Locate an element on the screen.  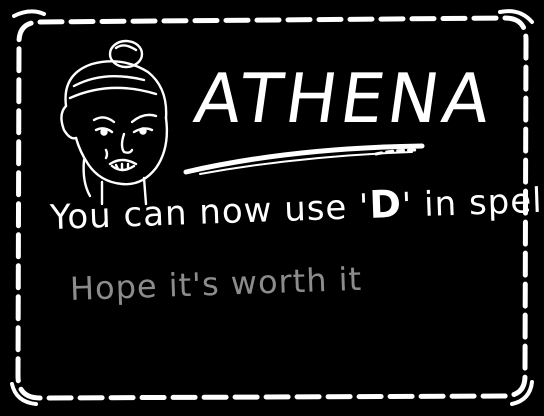
message-suffix: in spells is located at coordinates (483, 202).